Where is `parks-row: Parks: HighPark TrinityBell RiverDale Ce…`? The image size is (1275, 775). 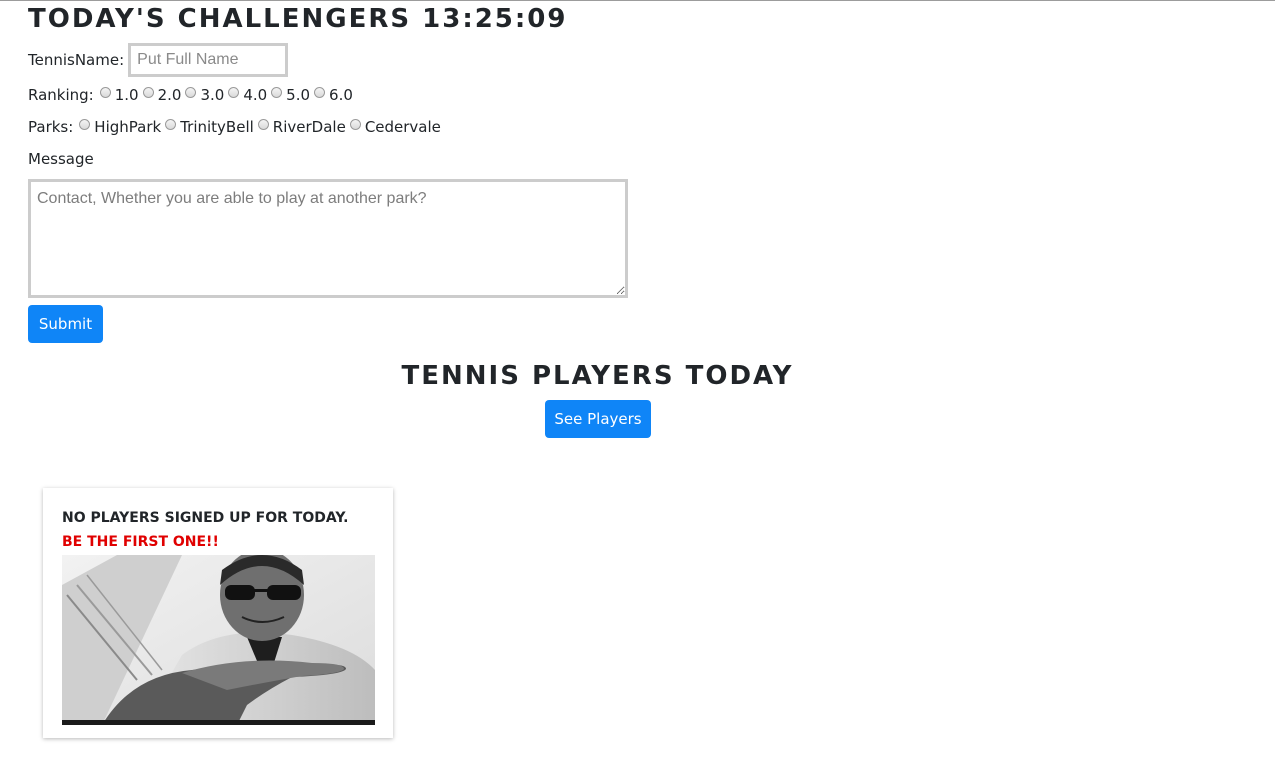 parks-row: Parks: HighPark TrinityBell RiverDale Ce… is located at coordinates (235, 127).